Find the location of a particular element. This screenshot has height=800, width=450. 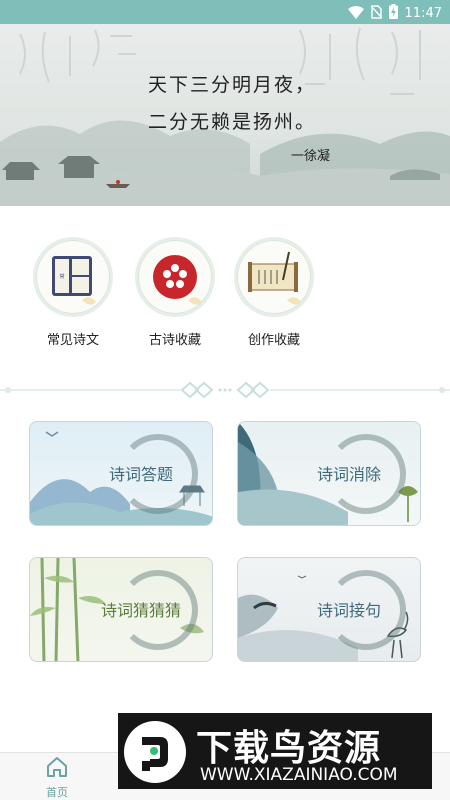

game-card-poem-continue: 诗词接句 is located at coordinates (329, 609).